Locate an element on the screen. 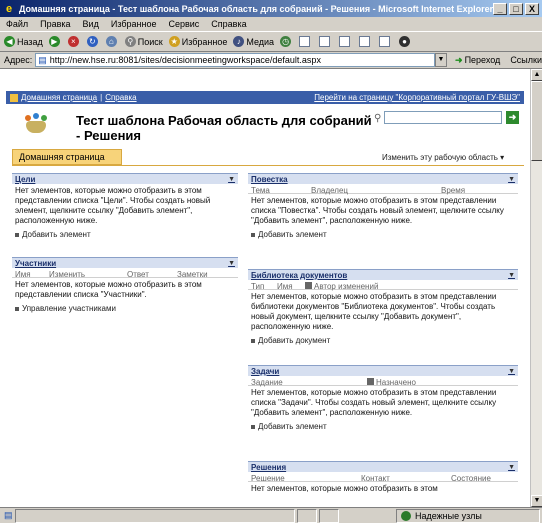 The height and width of the screenshot is (523, 542). print-button is located at coordinates (326, 41).